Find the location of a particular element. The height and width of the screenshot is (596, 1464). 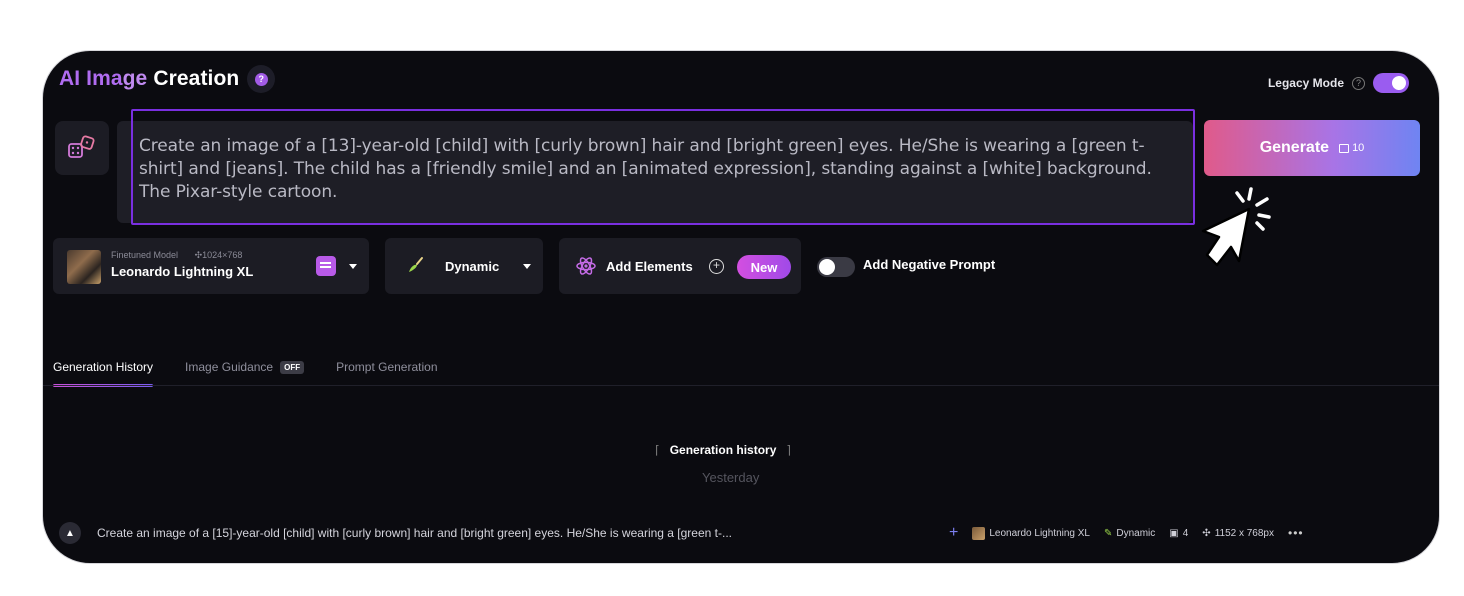

model-subtitle: Finetuned Model ✣1024×768 is located at coordinates (177, 255).